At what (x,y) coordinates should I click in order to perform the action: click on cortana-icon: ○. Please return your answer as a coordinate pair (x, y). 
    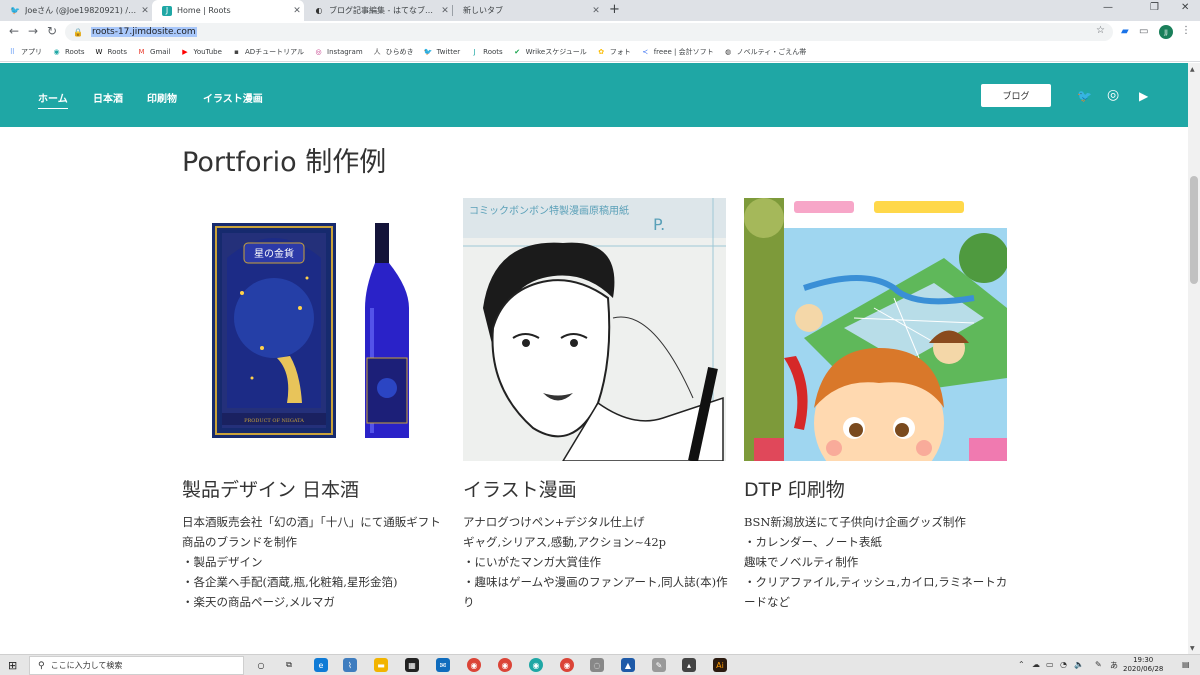
    Looking at the image, I should click on (261, 665).